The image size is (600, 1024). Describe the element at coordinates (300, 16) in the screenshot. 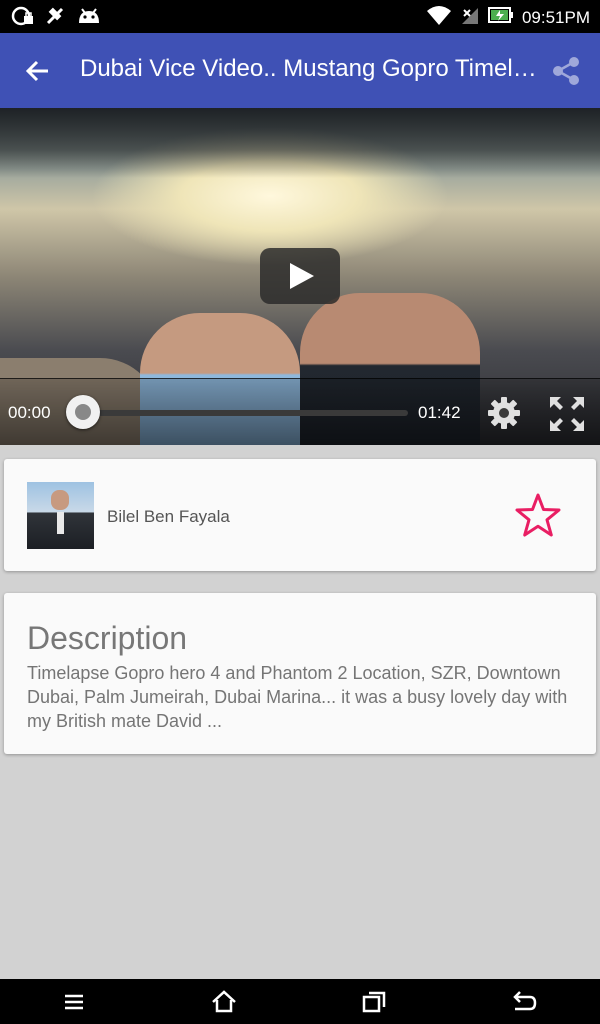

I see `status-bar: 09:51PM` at that location.